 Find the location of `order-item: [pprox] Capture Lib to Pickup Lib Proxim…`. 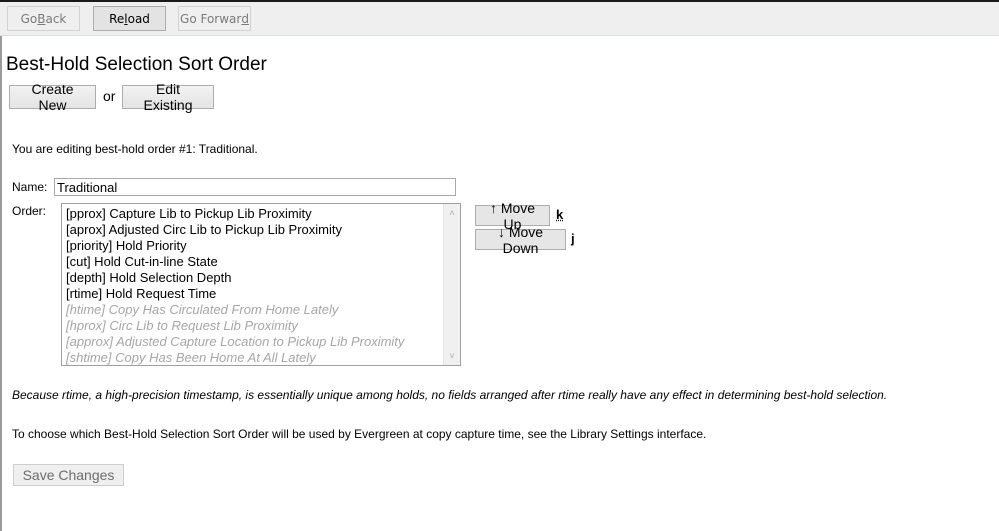

order-item: [pprox] Capture Lib to Pickup Lib Proxim… is located at coordinates (255, 214).